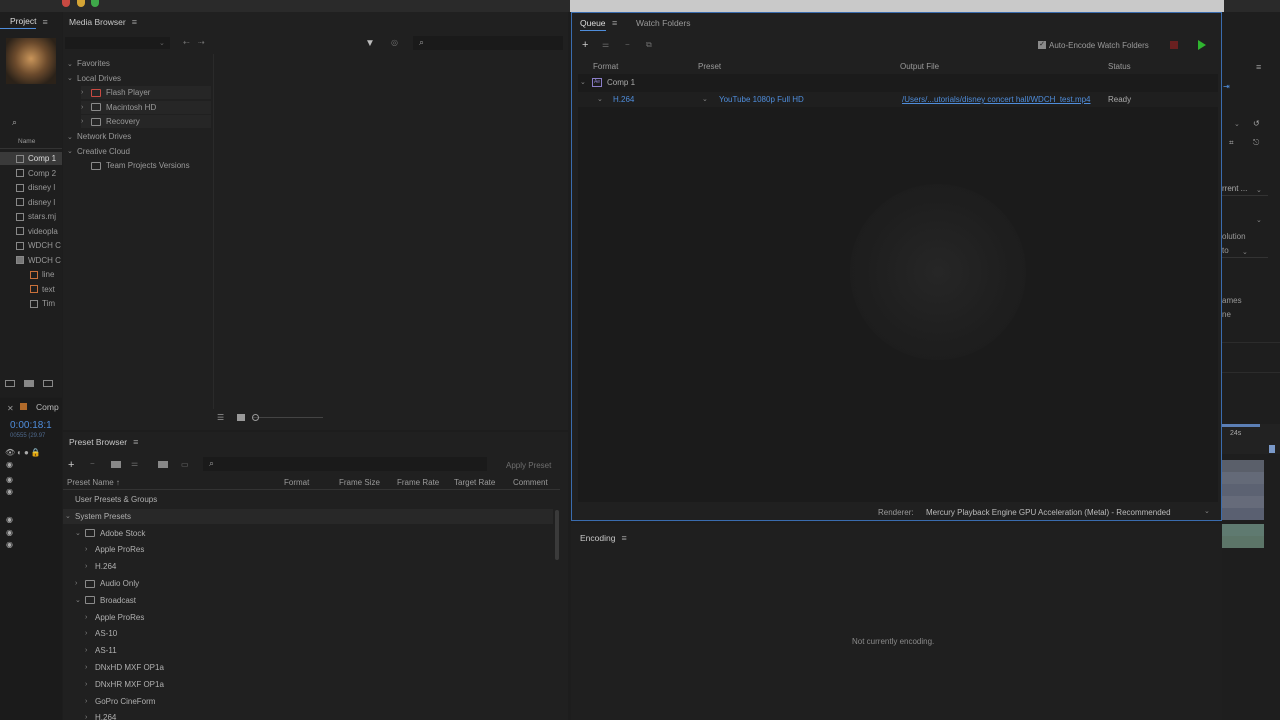  I want to click on stop-queue-icon, so click(1174, 45).